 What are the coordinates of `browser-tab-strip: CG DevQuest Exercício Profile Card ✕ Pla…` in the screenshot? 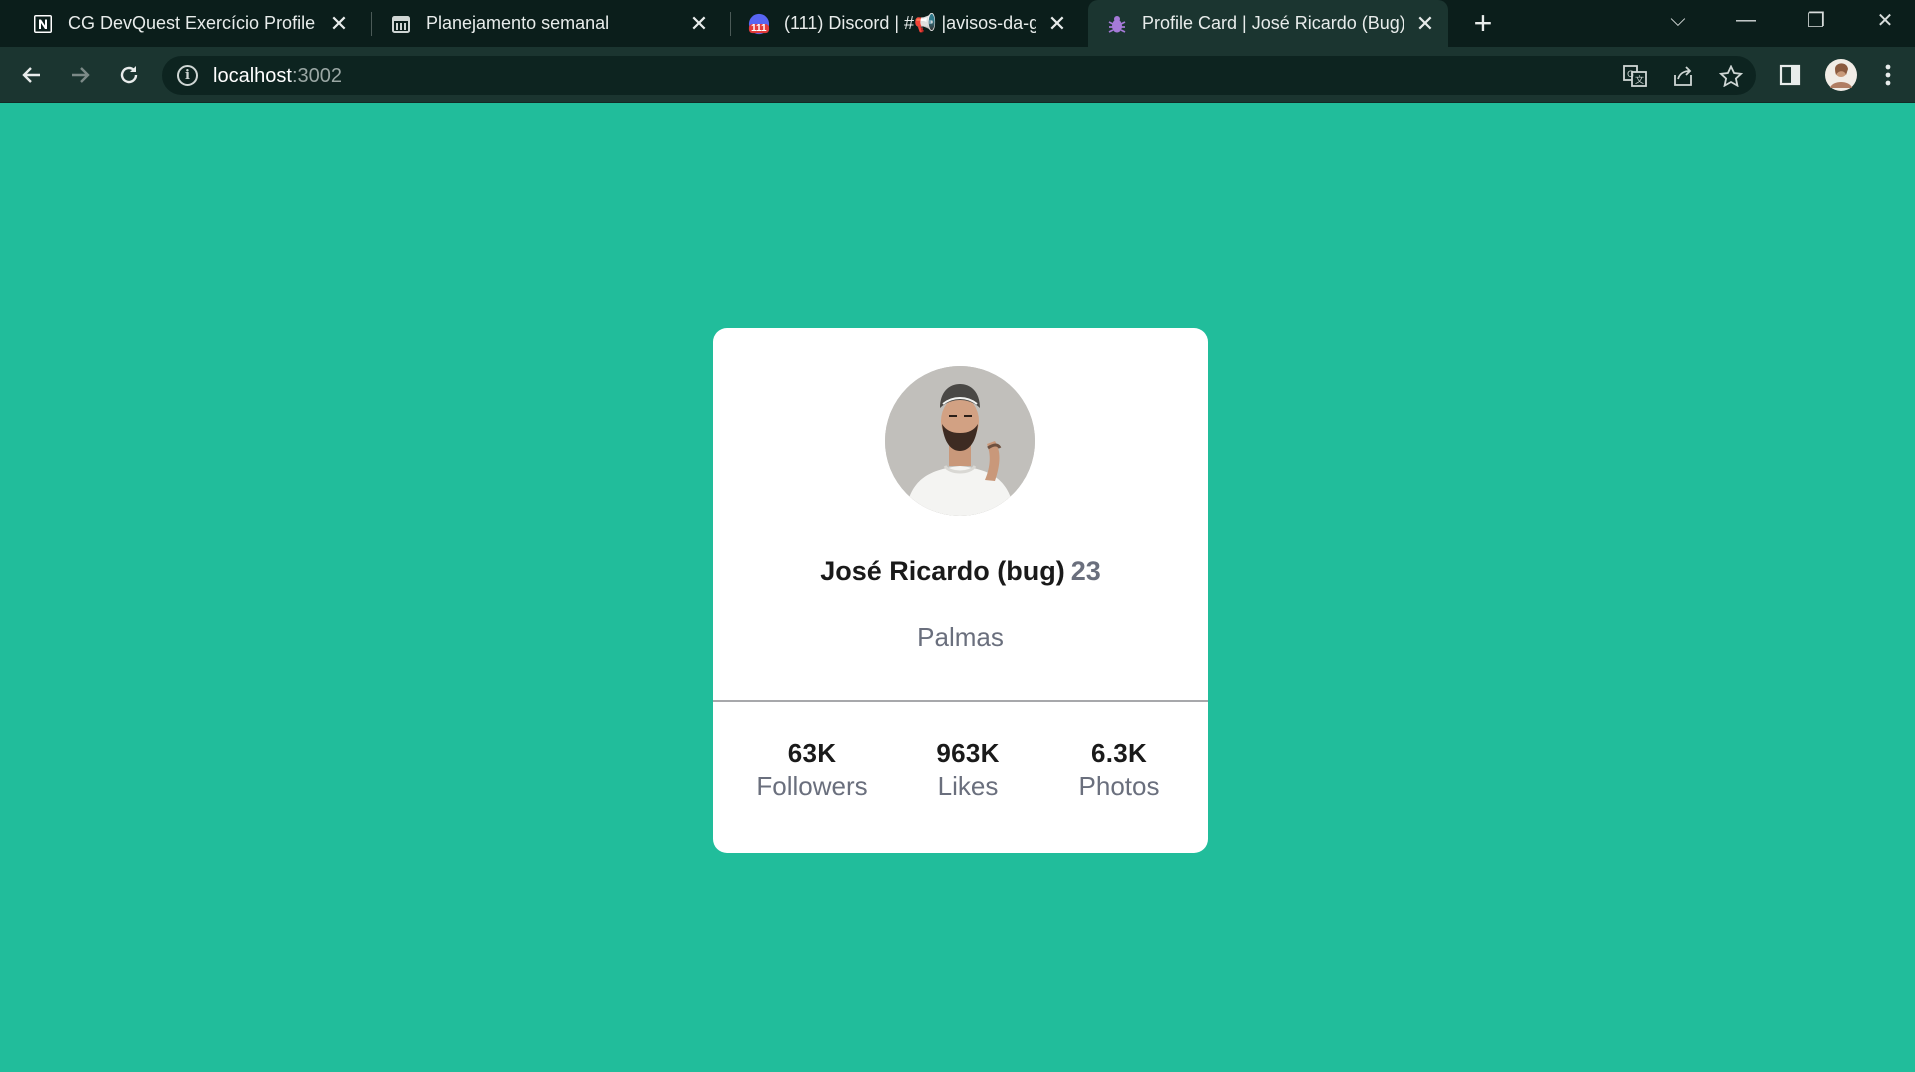 It's located at (957, 23).